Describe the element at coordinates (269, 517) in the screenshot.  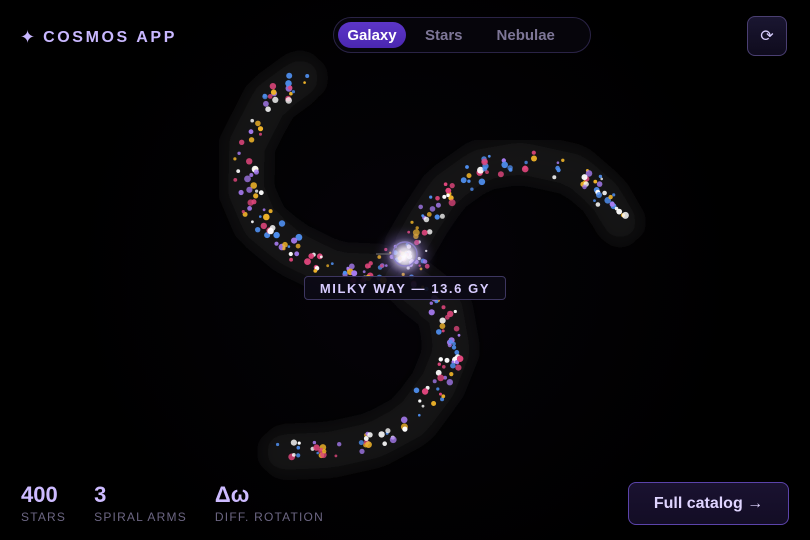
I see `stat-label: DIFF. ROTATION` at that location.